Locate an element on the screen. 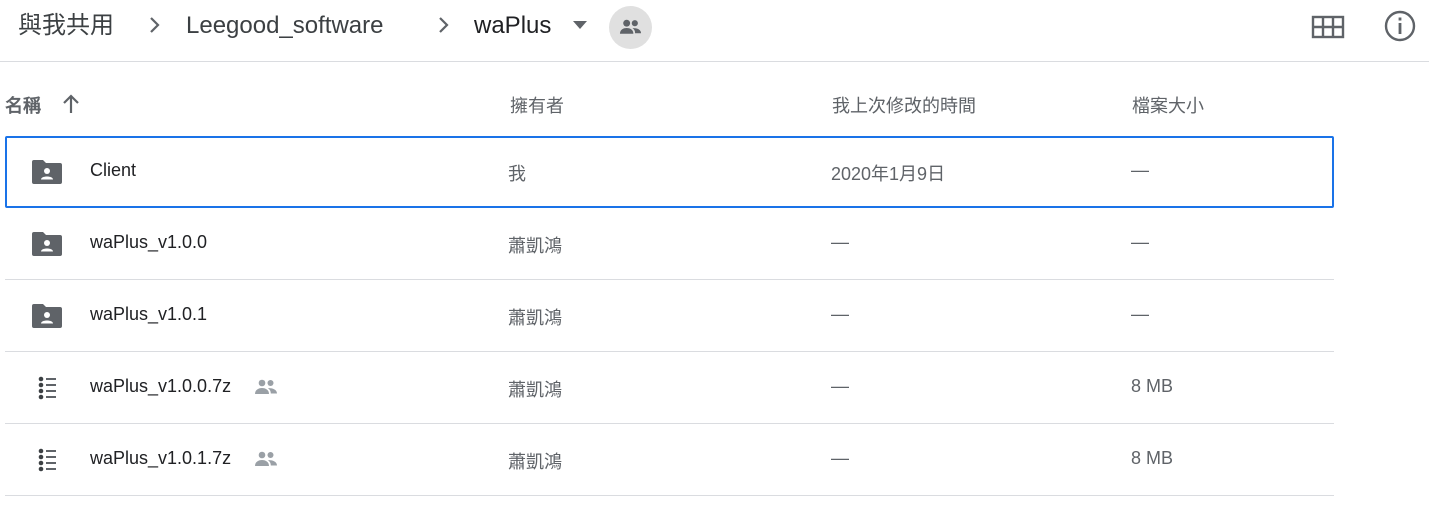  file-row: waPlus_v1.0.0 蕭凱鴻 — — is located at coordinates (669, 244).